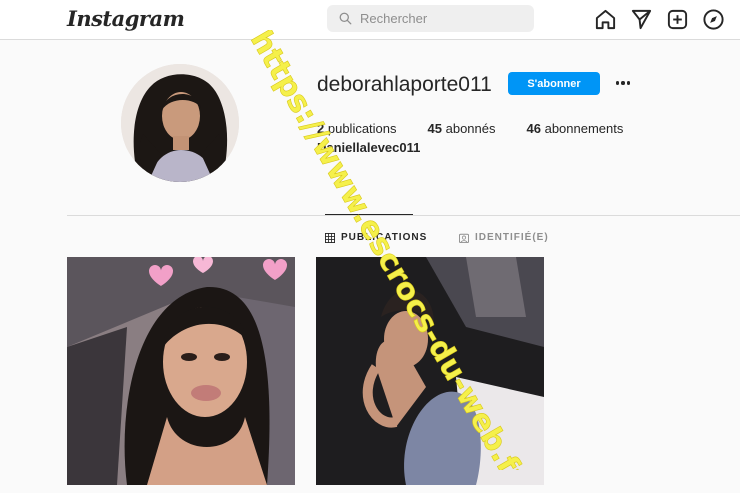 The width and height of the screenshot is (740, 493). I want to click on home-icon, so click(605, 19).